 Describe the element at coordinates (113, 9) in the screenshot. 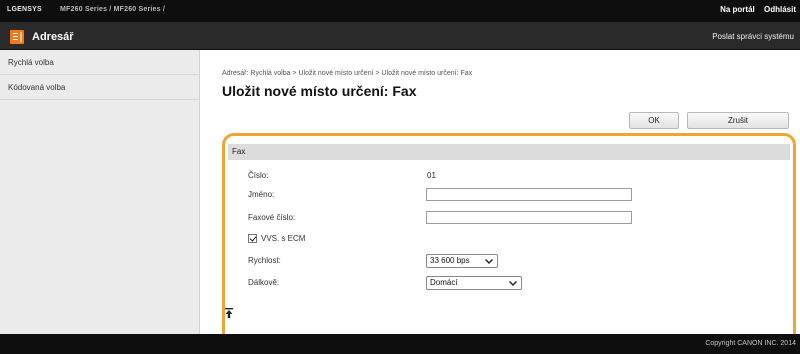

I see `device-model: MF260 Series / MF260 Series /` at that location.